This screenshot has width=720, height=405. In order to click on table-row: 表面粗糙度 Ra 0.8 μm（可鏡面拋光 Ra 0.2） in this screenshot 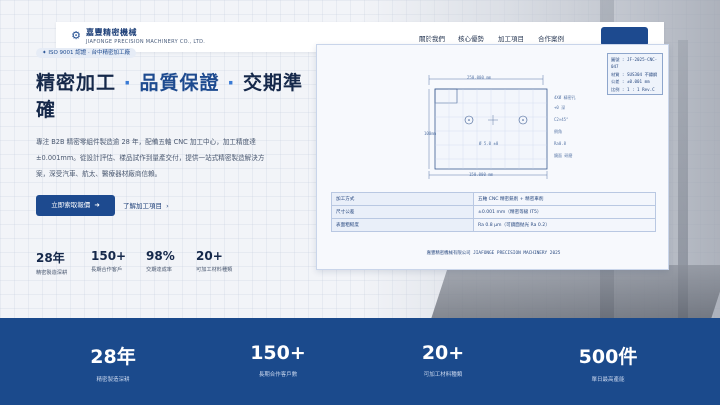, I will do `click(493, 225)`.